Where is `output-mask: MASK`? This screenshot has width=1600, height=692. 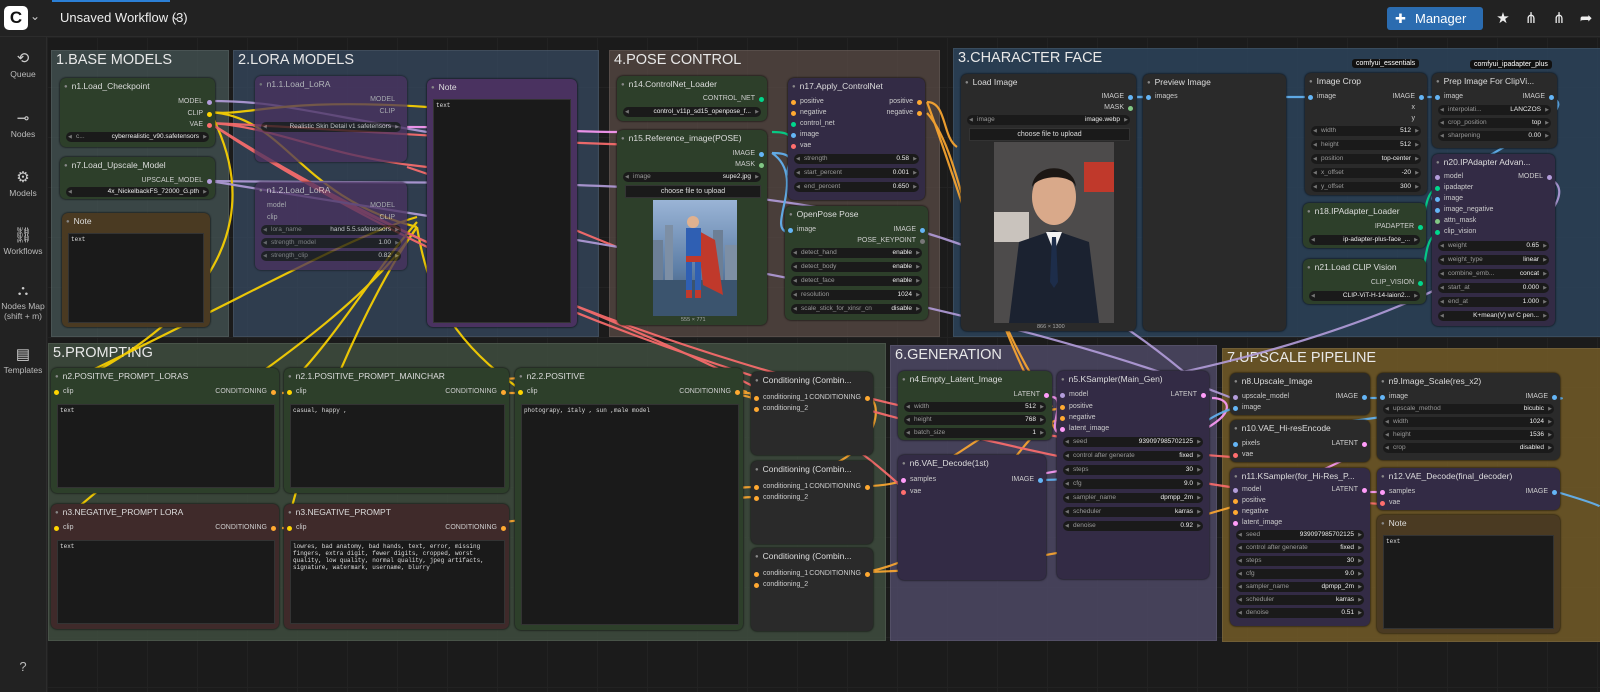
output-mask: MASK is located at coordinates (745, 164).